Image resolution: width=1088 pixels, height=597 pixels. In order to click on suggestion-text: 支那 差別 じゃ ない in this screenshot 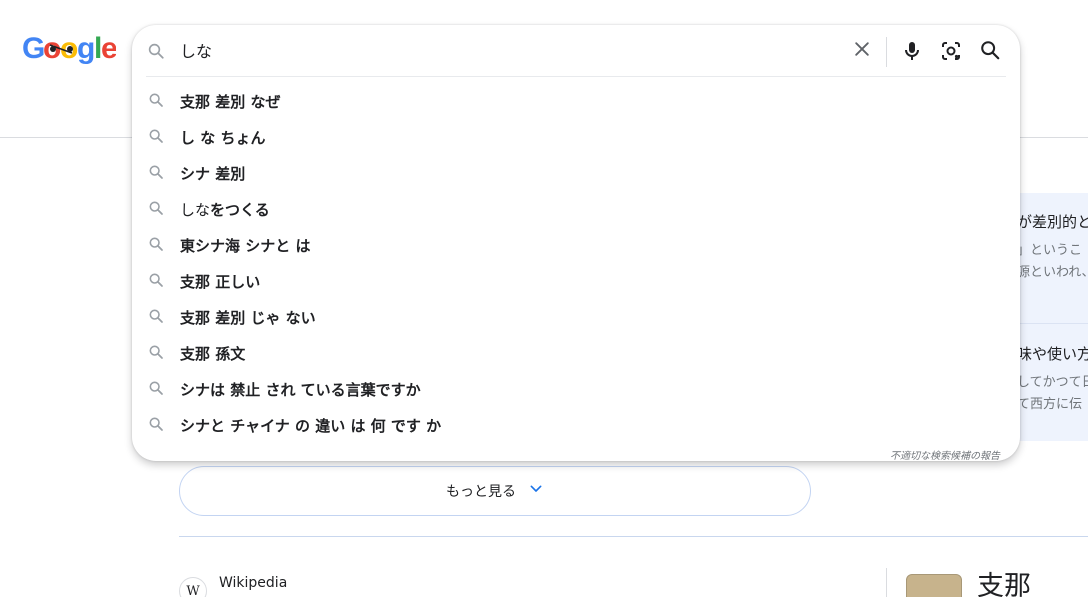, I will do `click(248, 317)`.